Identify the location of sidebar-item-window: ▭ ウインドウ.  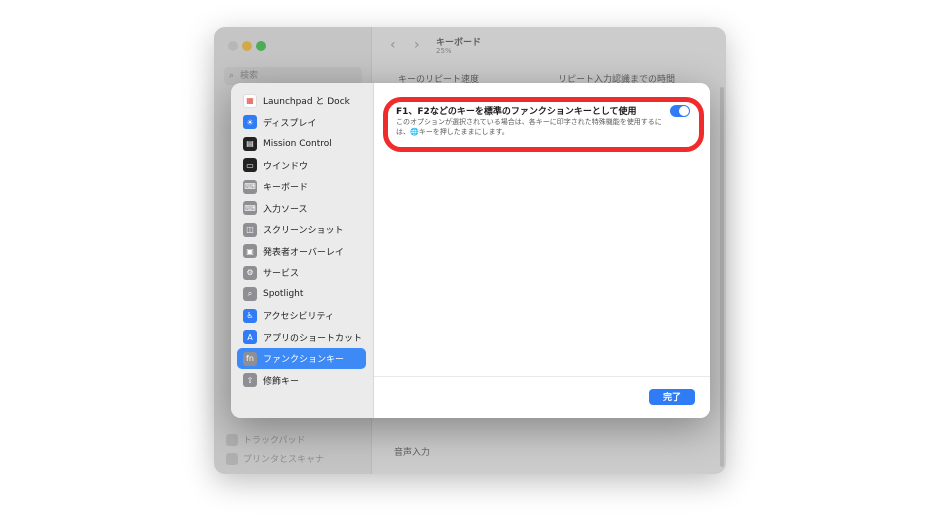
(301, 165).